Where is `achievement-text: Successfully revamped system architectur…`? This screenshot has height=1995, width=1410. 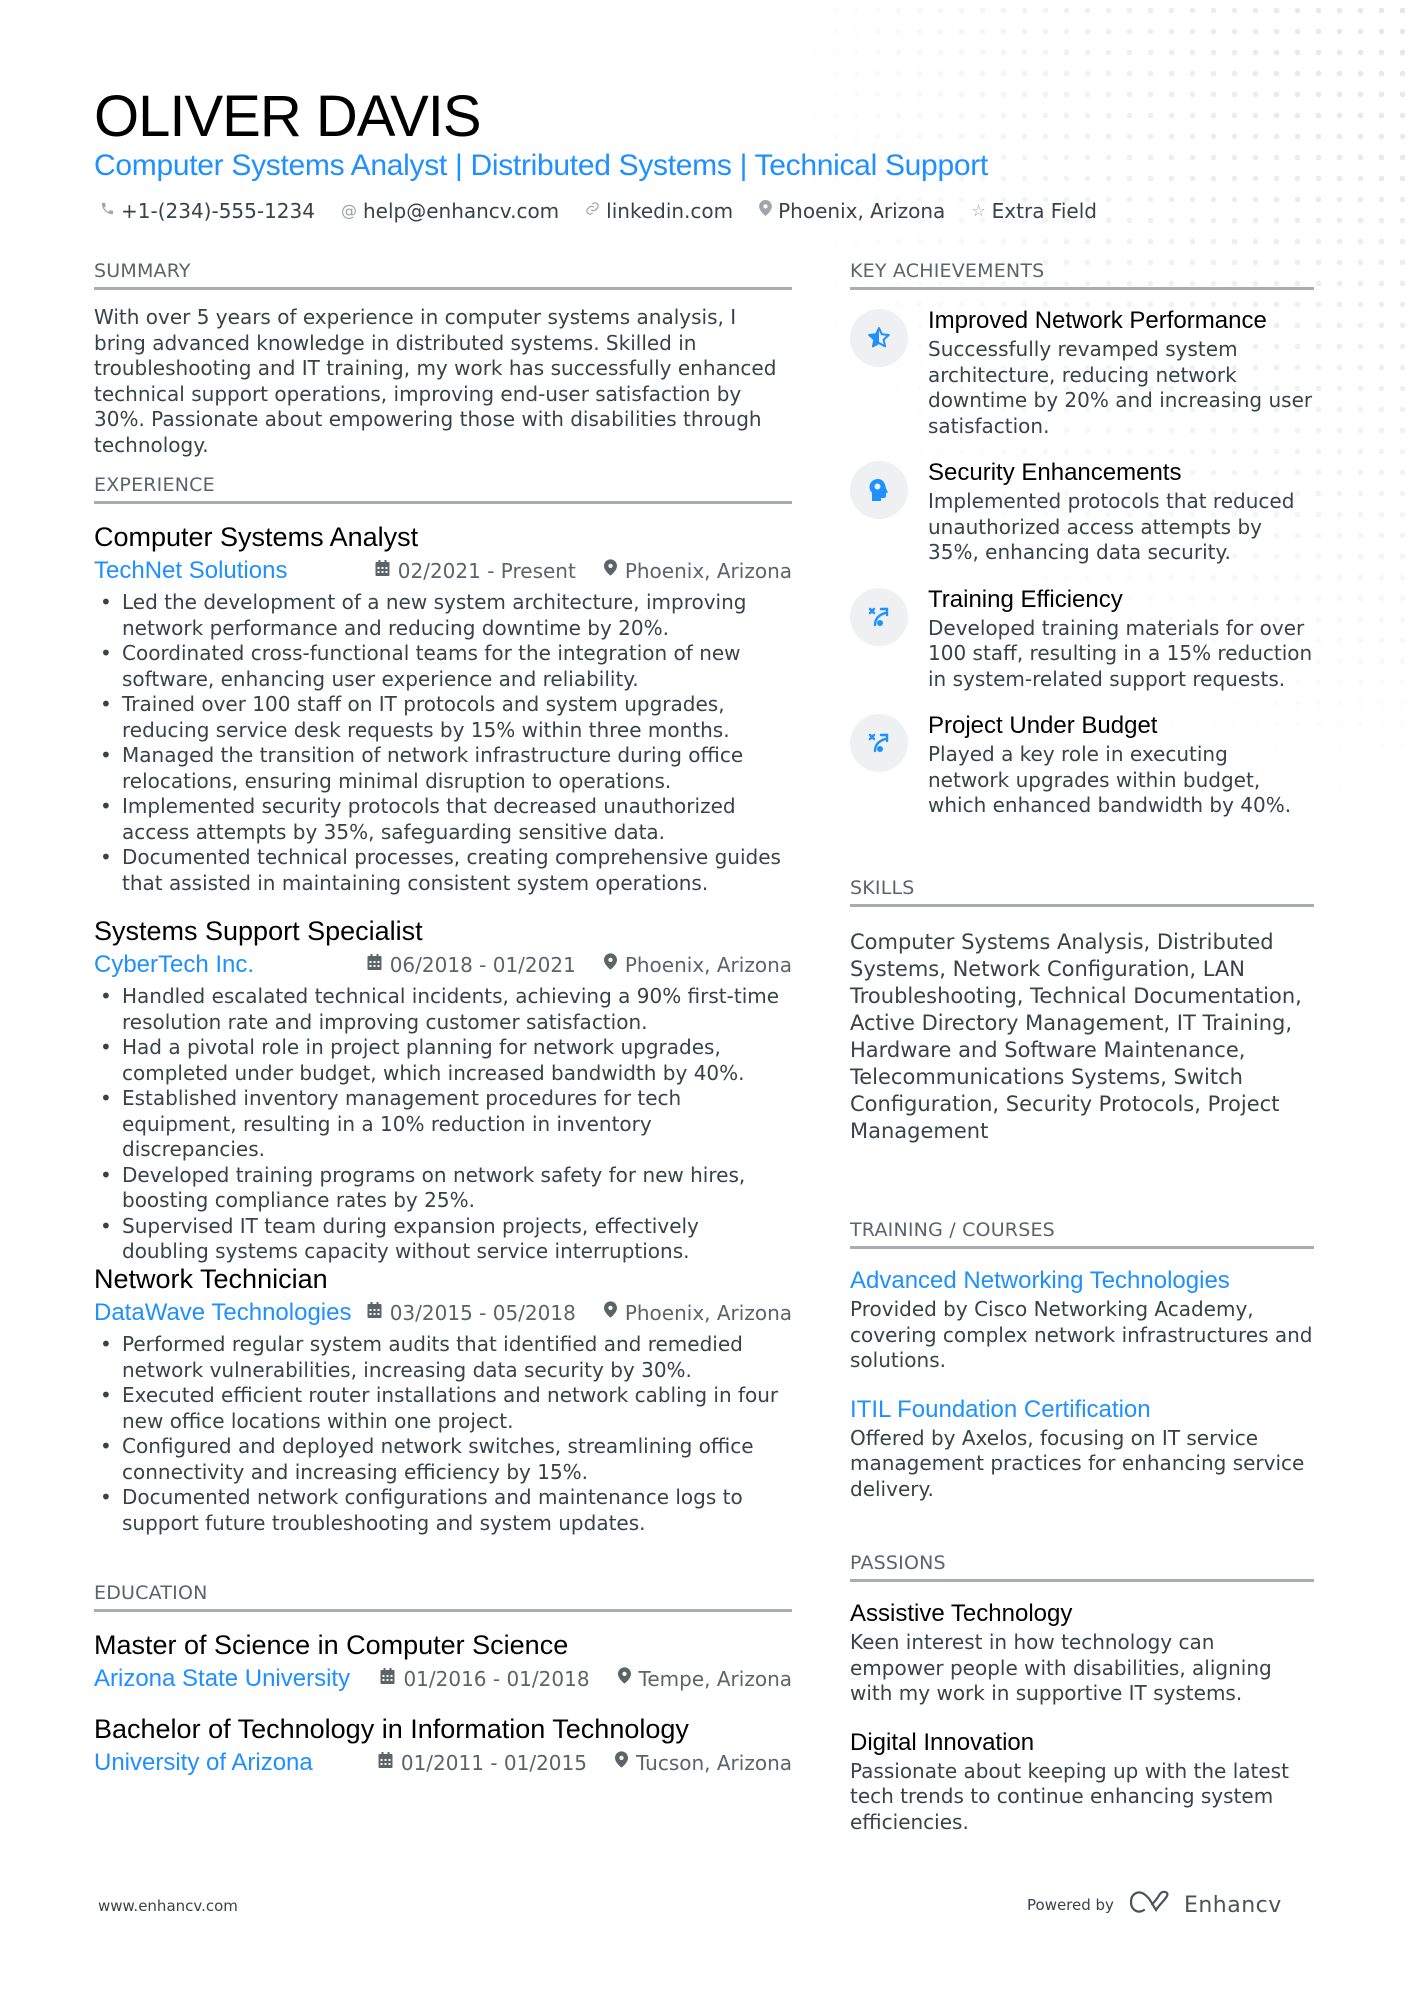
achievement-text: Successfully revamped system architectur… is located at coordinates (1120, 387).